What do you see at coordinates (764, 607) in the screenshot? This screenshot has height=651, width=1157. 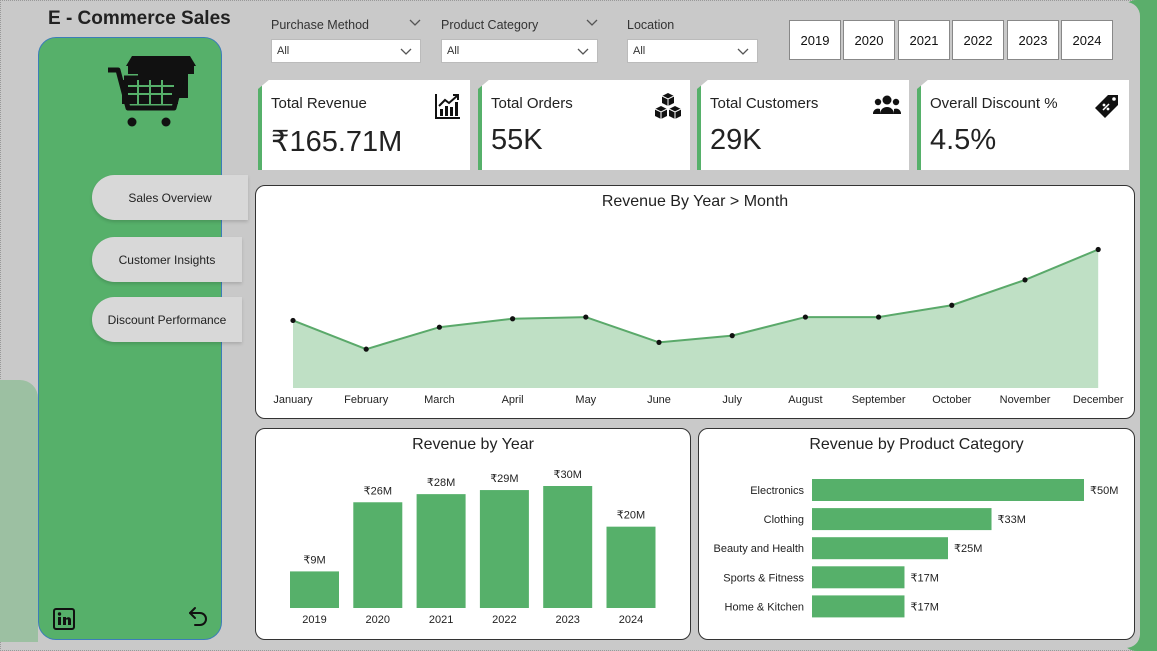 I see `y-tick-label: Home & Kitchen` at bounding box center [764, 607].